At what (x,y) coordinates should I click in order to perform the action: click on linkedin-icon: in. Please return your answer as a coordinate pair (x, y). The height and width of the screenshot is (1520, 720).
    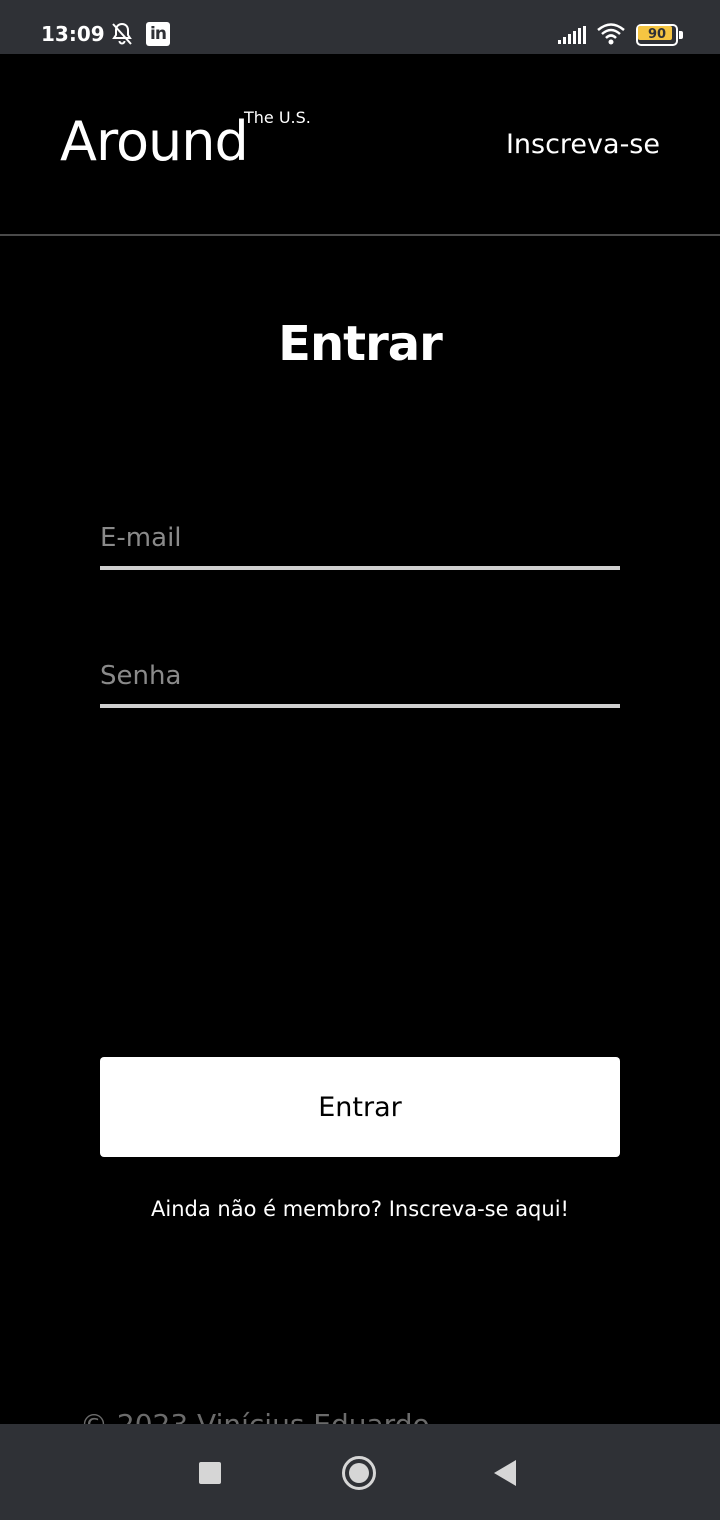
    Looking at the image, I should click on (158, 34).